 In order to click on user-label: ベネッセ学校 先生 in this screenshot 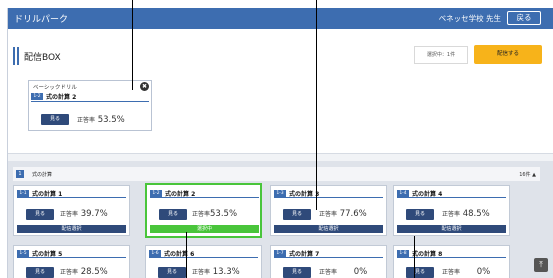, I will do `click(469, 18)`.